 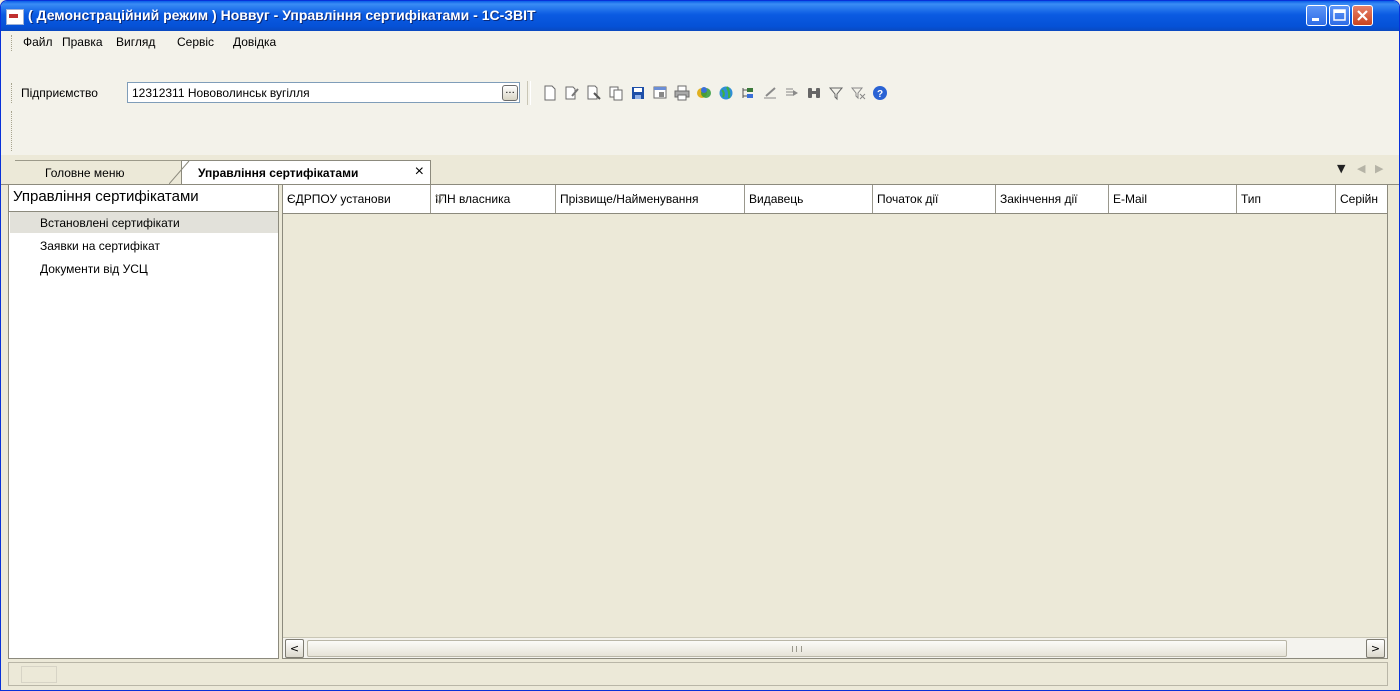 What do you see at coordinates (419, 172) in the screenshot?
I see `tab-close-icon: ×` at bounding box center [419, 172].